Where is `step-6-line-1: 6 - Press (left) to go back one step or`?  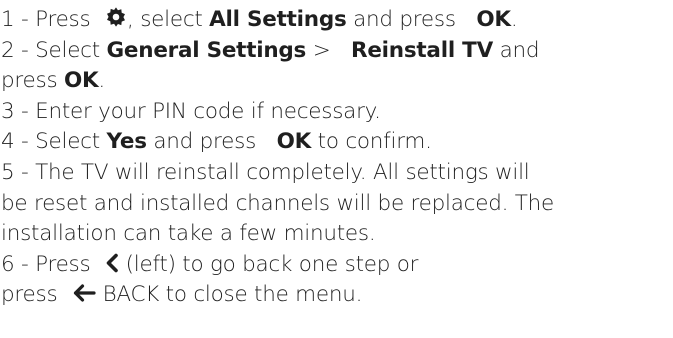
step-6-line-1: 6 - Press (left) to go back one step or is located at coordinates (336, 265).